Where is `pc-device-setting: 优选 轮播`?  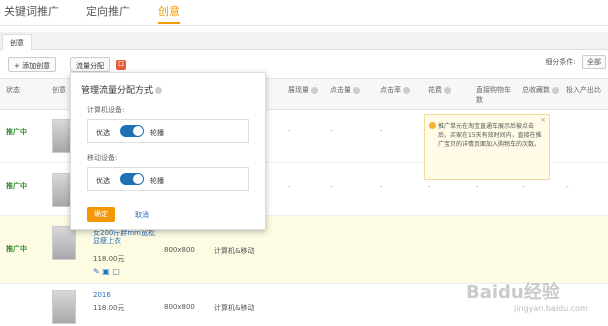 pc-device-setting: 优选 轮播 is located at coordinates (168, 131).